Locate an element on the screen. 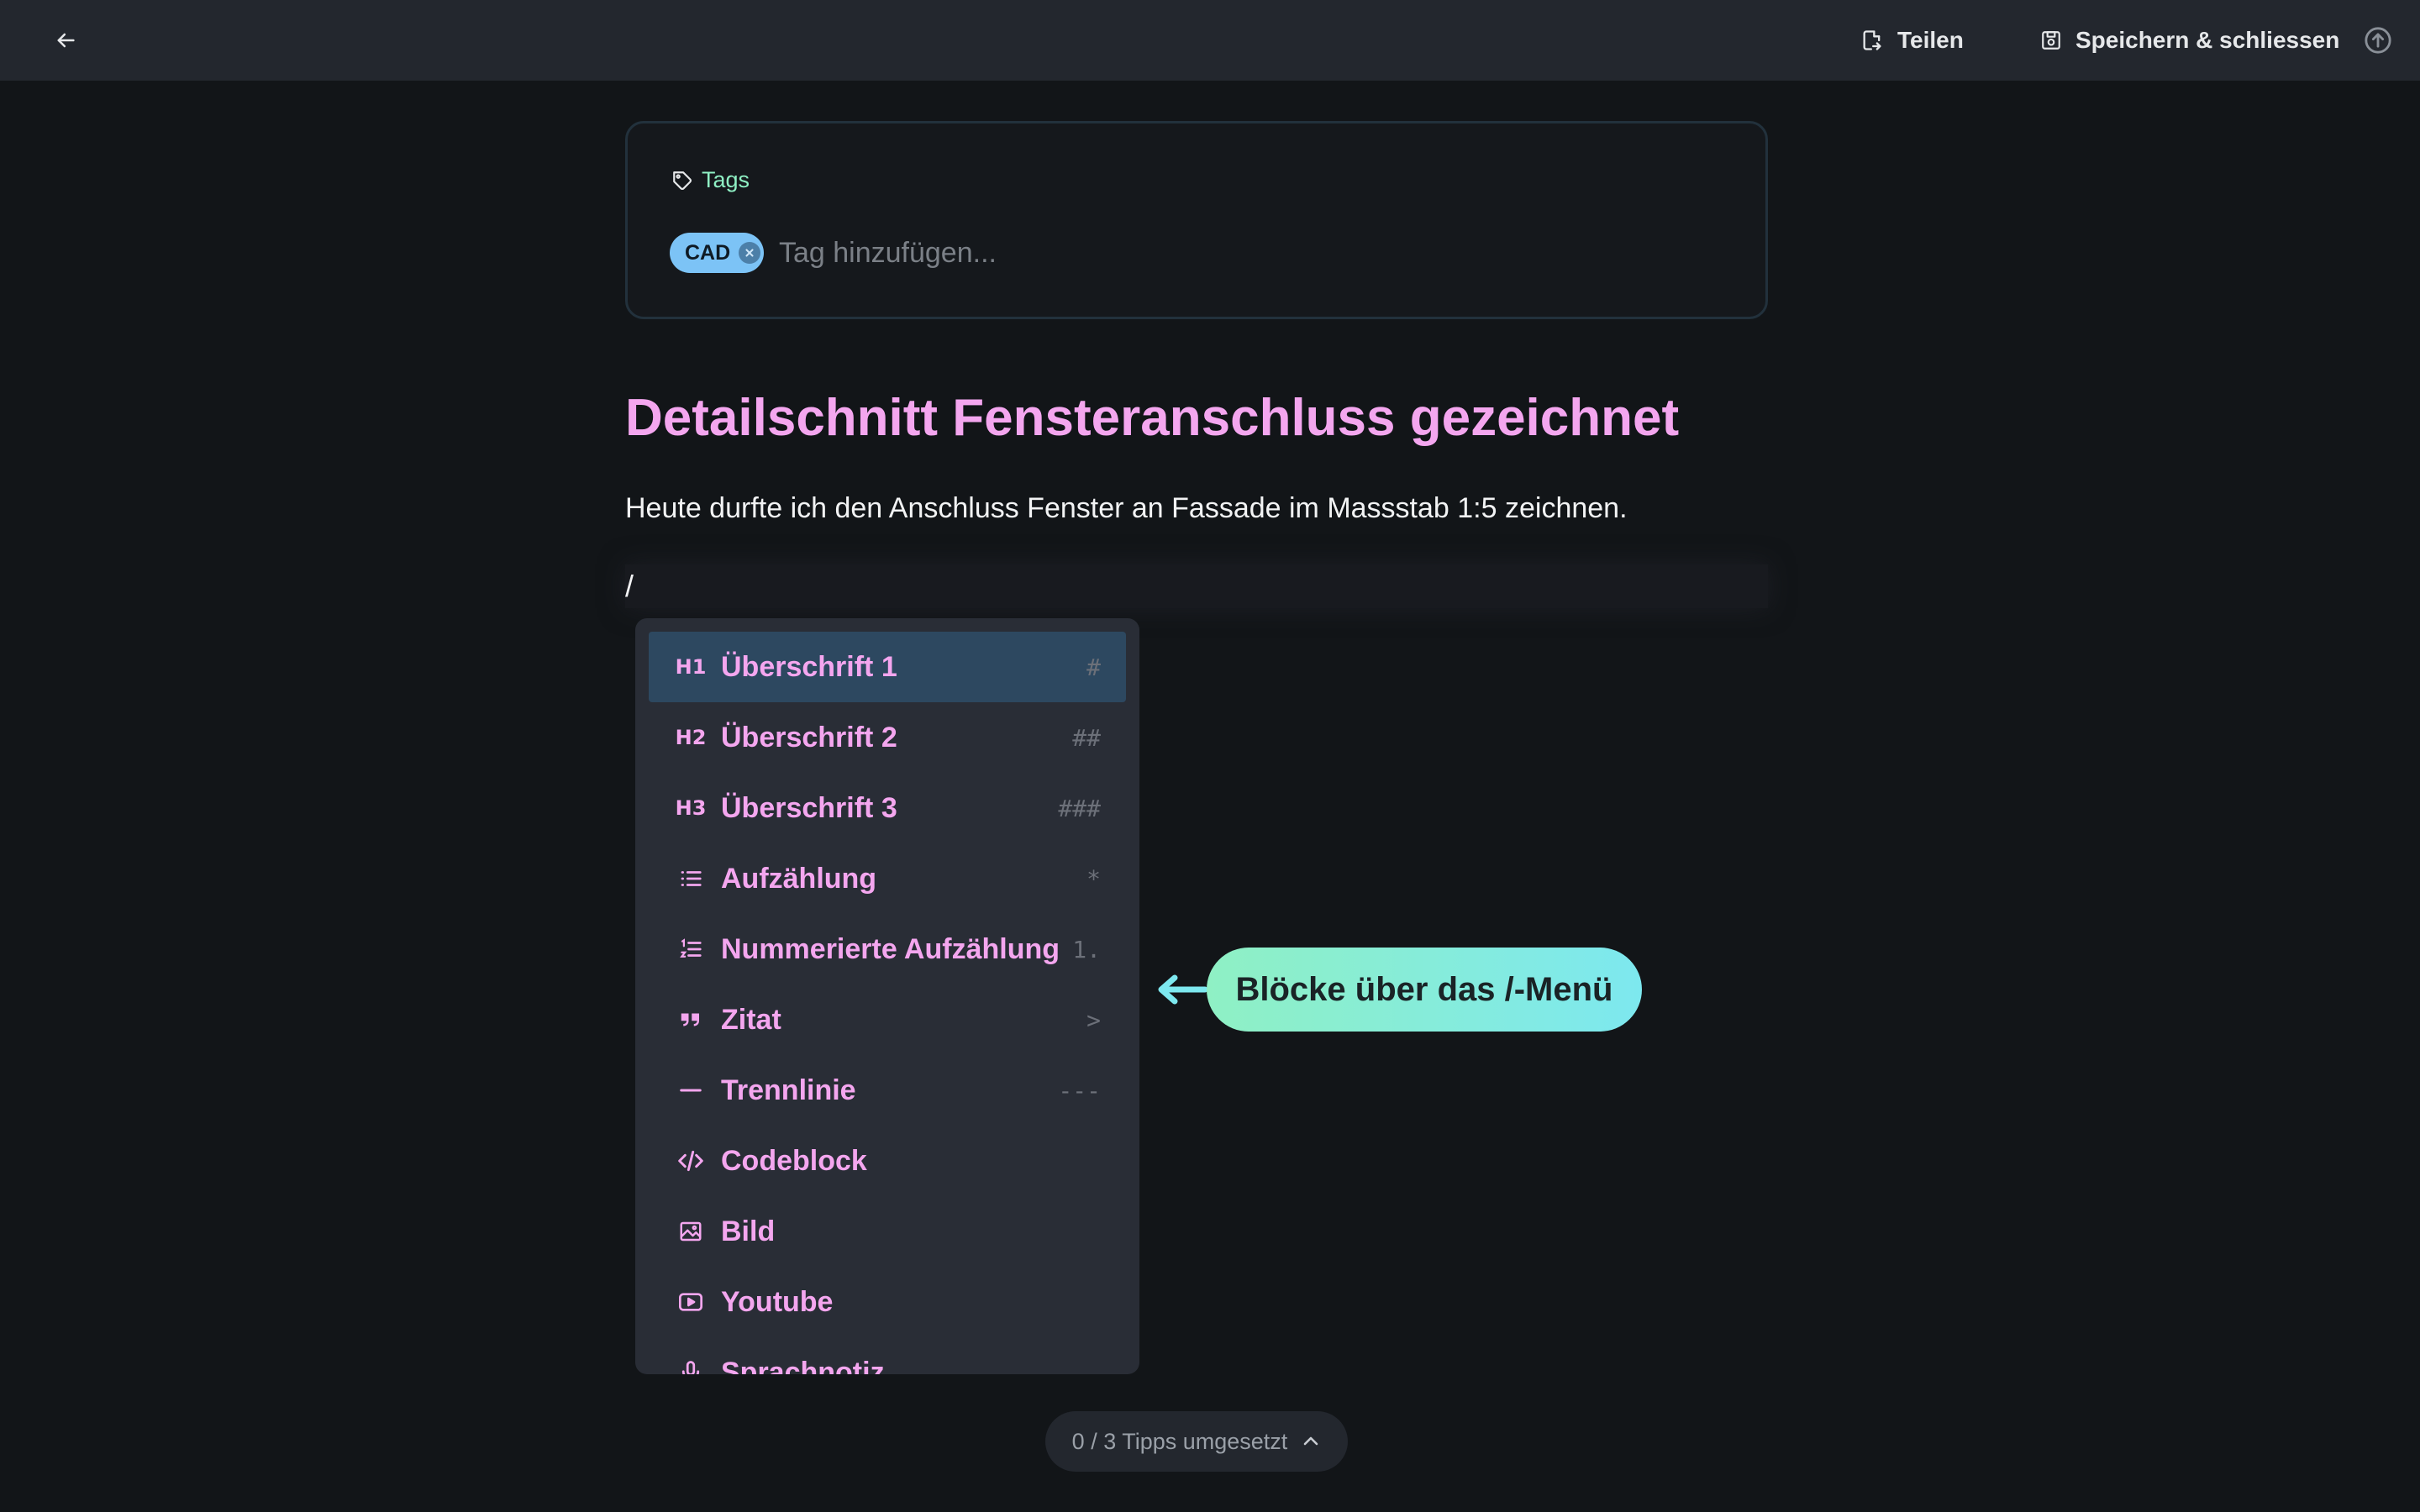 The width and height of the screenshot is (2420, 1512). heading-2-icon: H2 is located at coordinates (691, 737).